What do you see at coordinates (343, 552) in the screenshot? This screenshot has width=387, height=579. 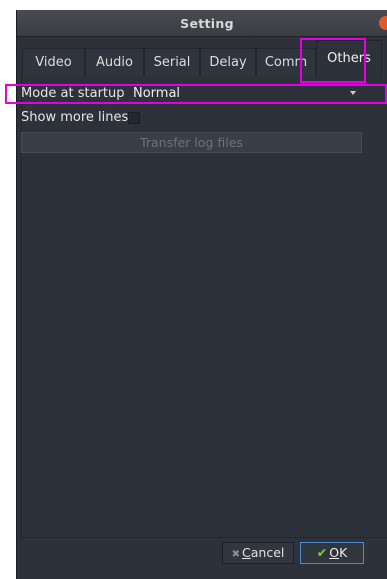 I see `ok-label: K` at bounding box center [343, 552].